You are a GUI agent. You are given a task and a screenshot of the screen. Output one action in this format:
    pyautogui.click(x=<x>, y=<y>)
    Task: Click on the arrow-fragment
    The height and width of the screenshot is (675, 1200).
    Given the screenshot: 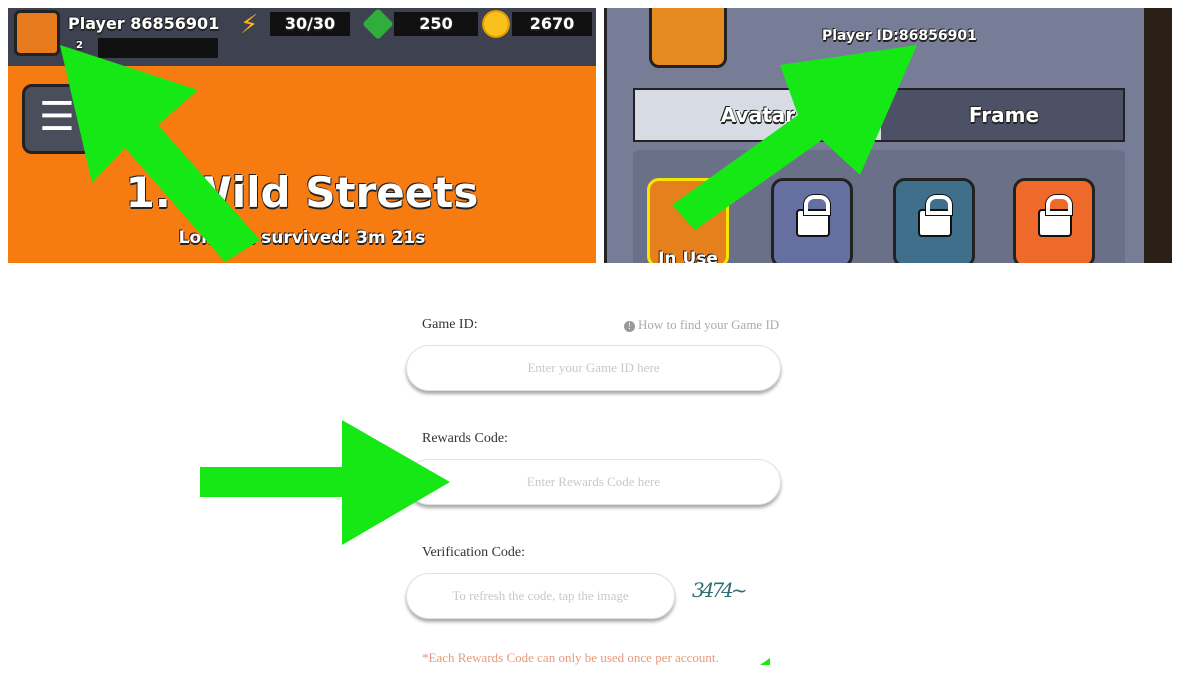 What is the action you would take?
    pyautogui.click(x=765, y=661)
    